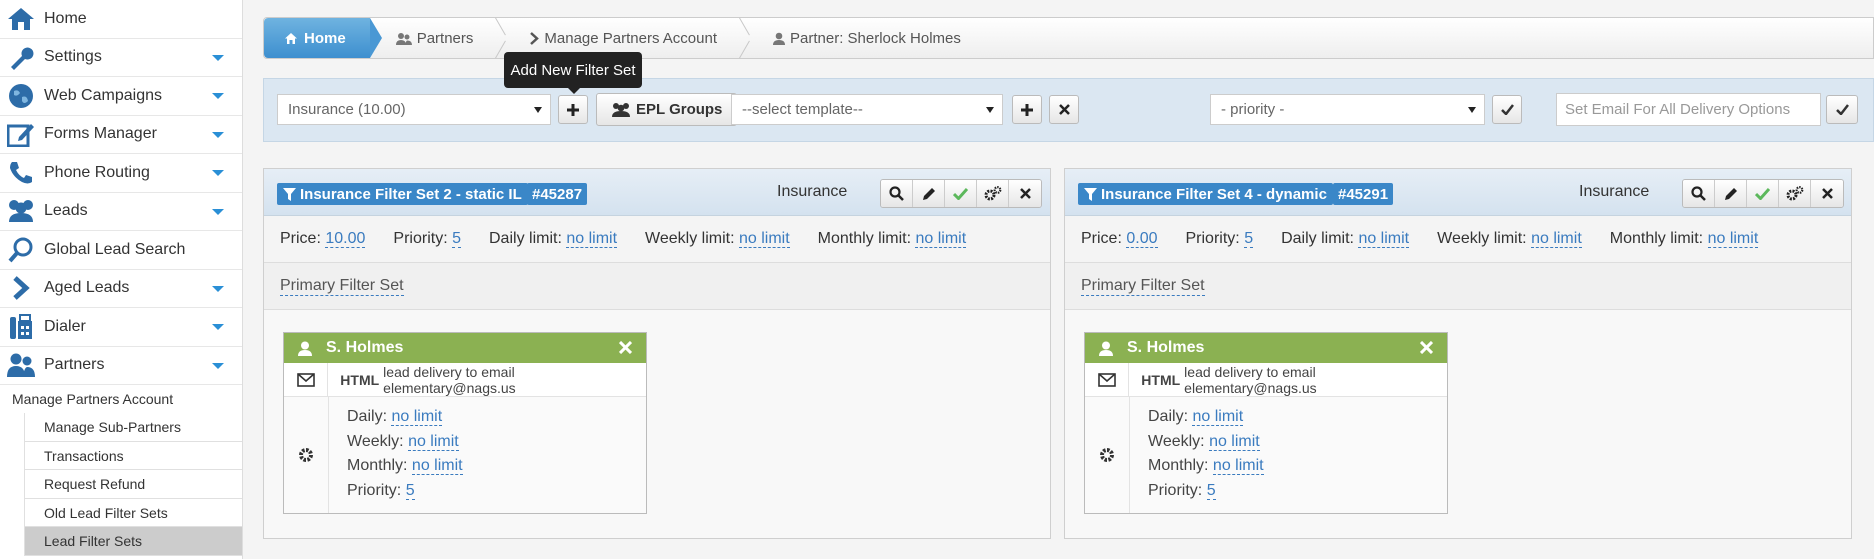 This screenshot has width=1874, height=559. Describe the element at coordinates (121, 19) in the screenshot. I see `sidebar-item-home: Home` at that location.